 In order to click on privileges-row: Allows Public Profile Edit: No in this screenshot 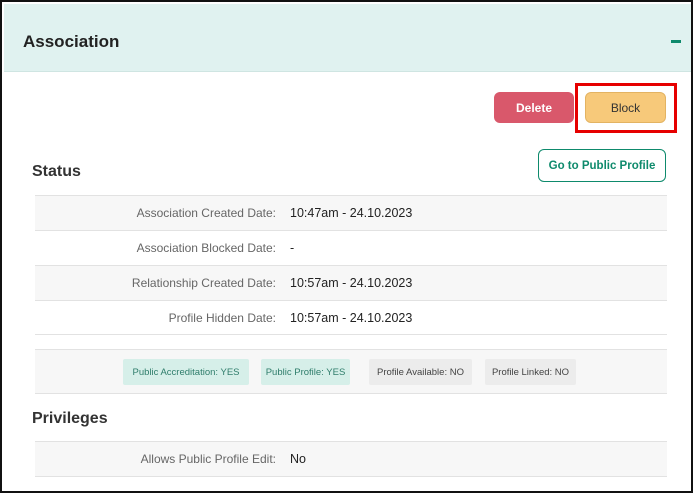, I will do `click(351, 458)`.